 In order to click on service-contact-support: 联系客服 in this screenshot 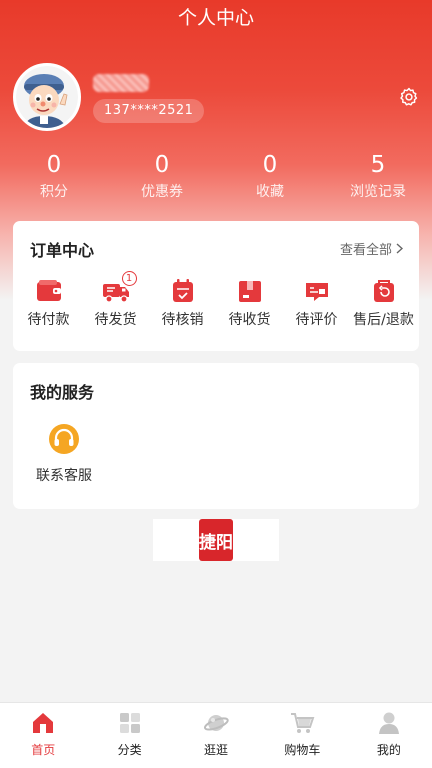, I will do `click(64, 454)`.